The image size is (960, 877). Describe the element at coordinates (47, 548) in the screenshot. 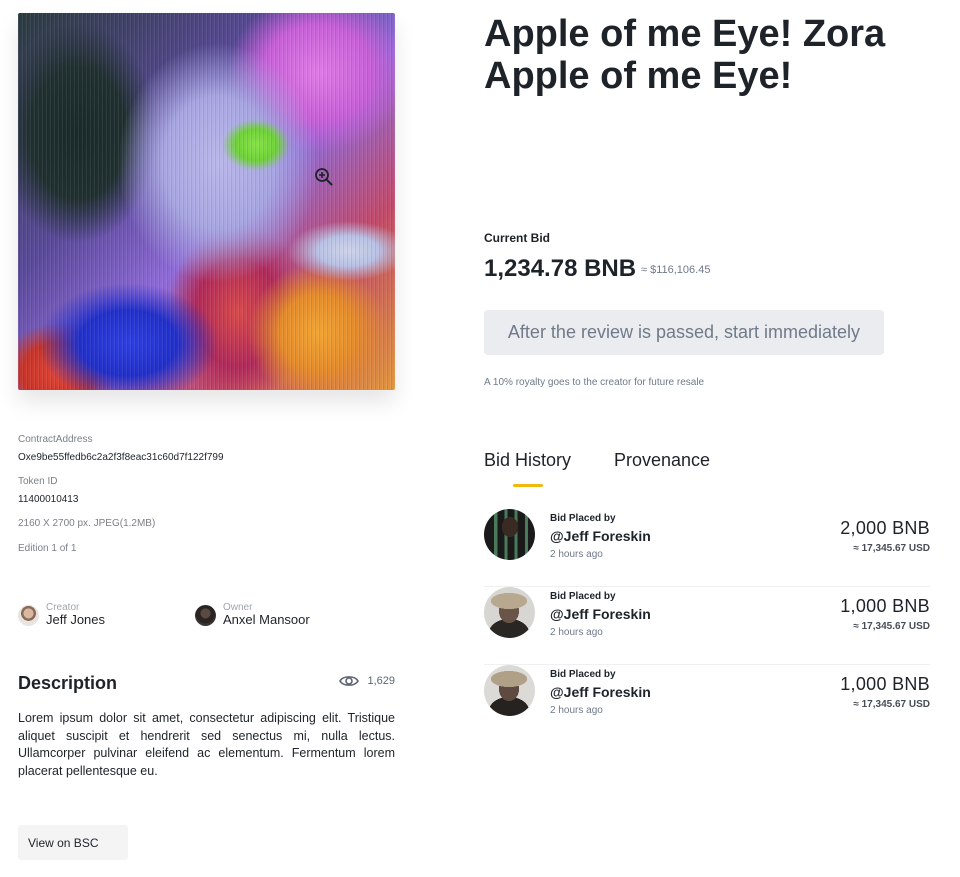

I see `edition-info: Edition 1 of 1` at that location.